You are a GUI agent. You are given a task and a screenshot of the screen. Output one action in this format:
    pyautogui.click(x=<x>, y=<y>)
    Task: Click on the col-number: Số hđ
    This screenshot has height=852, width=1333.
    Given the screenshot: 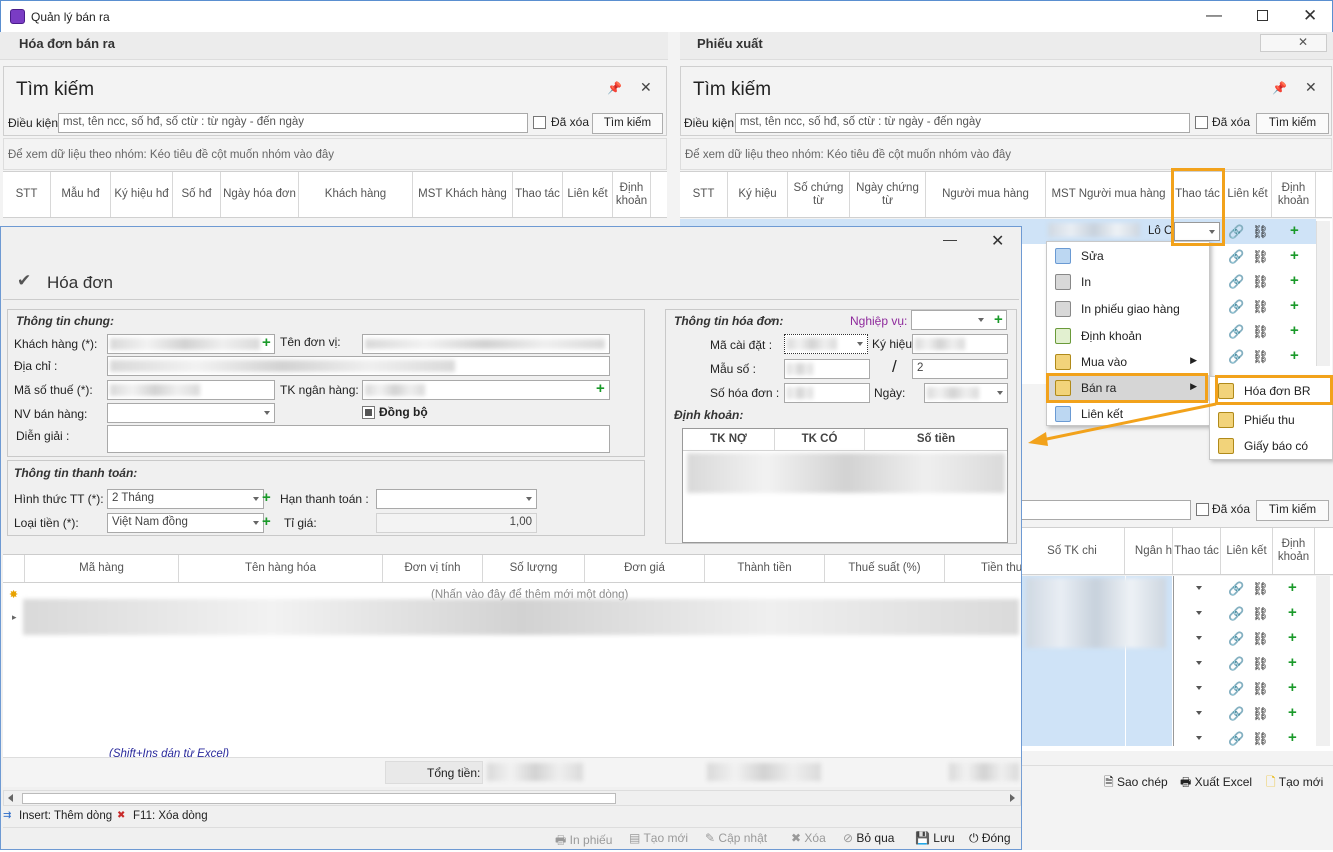 What is the action you would take?
    pyautogui.click(x=197, y=194)
    